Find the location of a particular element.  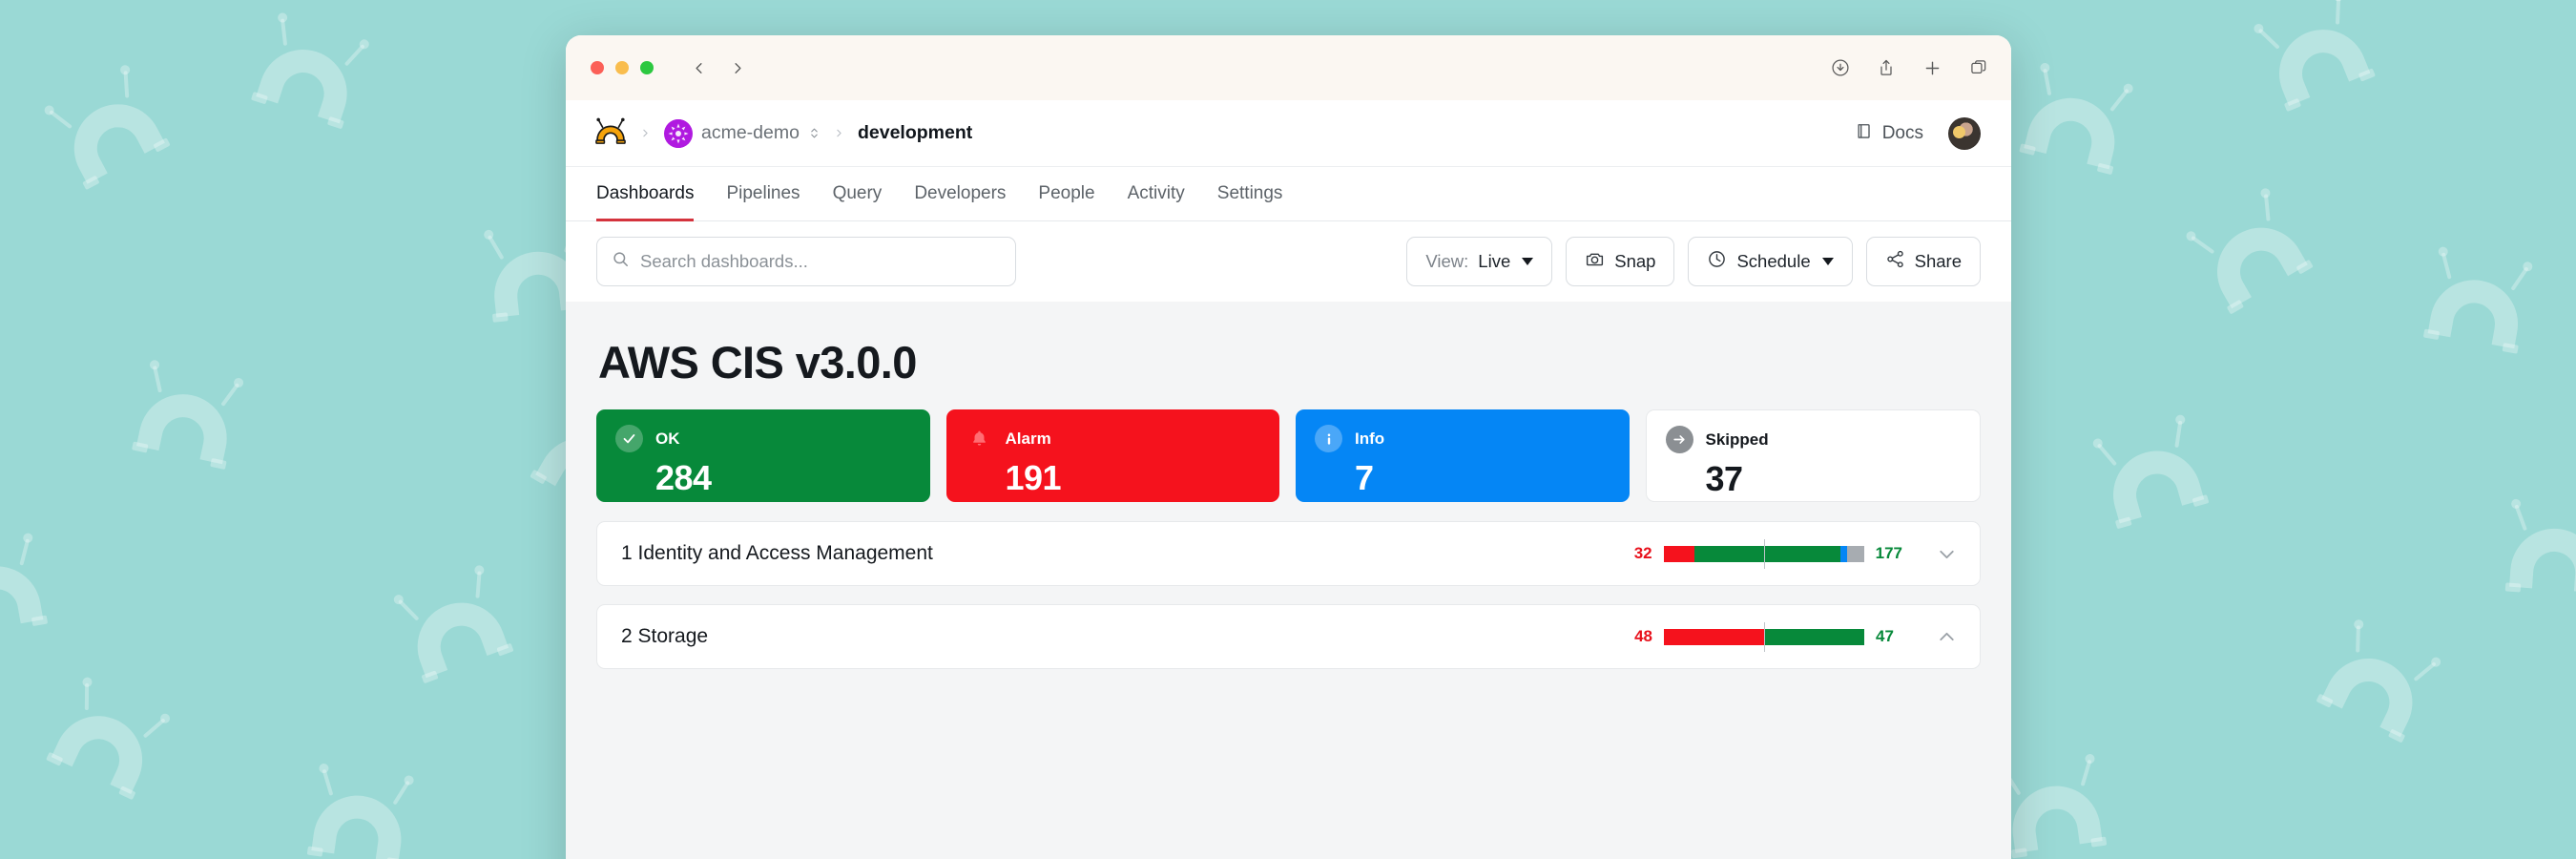

status-card-ok: OK 284 is located at coordinates (763, 455).